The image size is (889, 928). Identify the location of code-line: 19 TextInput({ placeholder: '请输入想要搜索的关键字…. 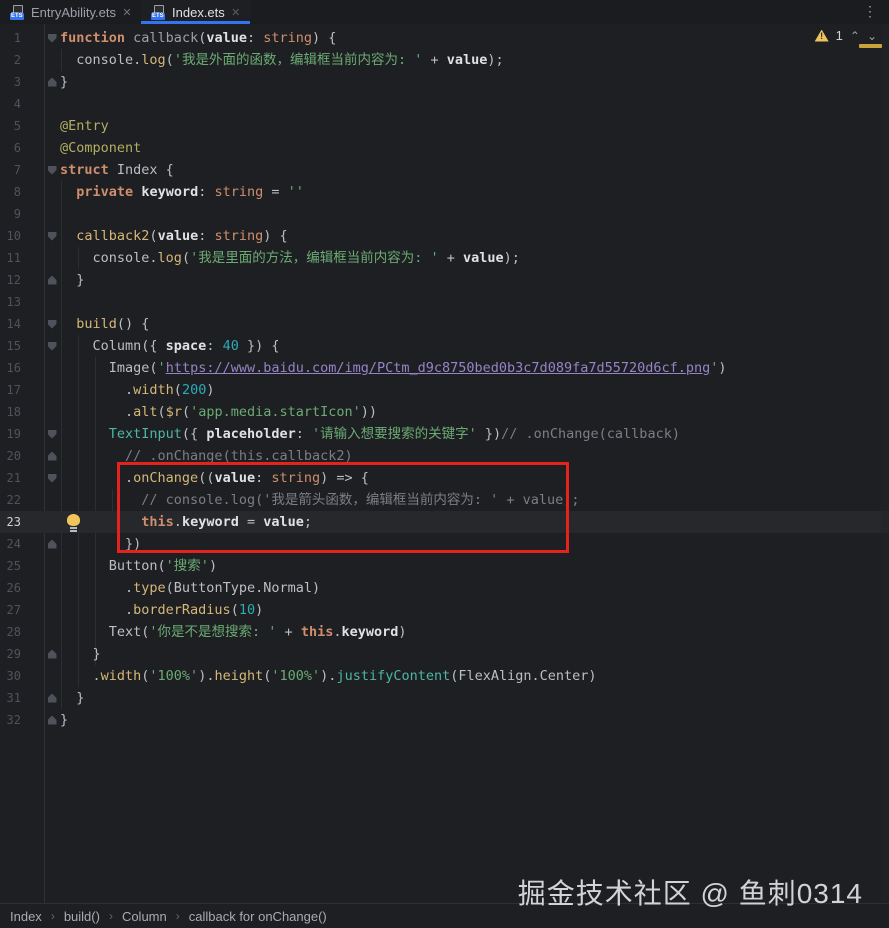
(444, 434).